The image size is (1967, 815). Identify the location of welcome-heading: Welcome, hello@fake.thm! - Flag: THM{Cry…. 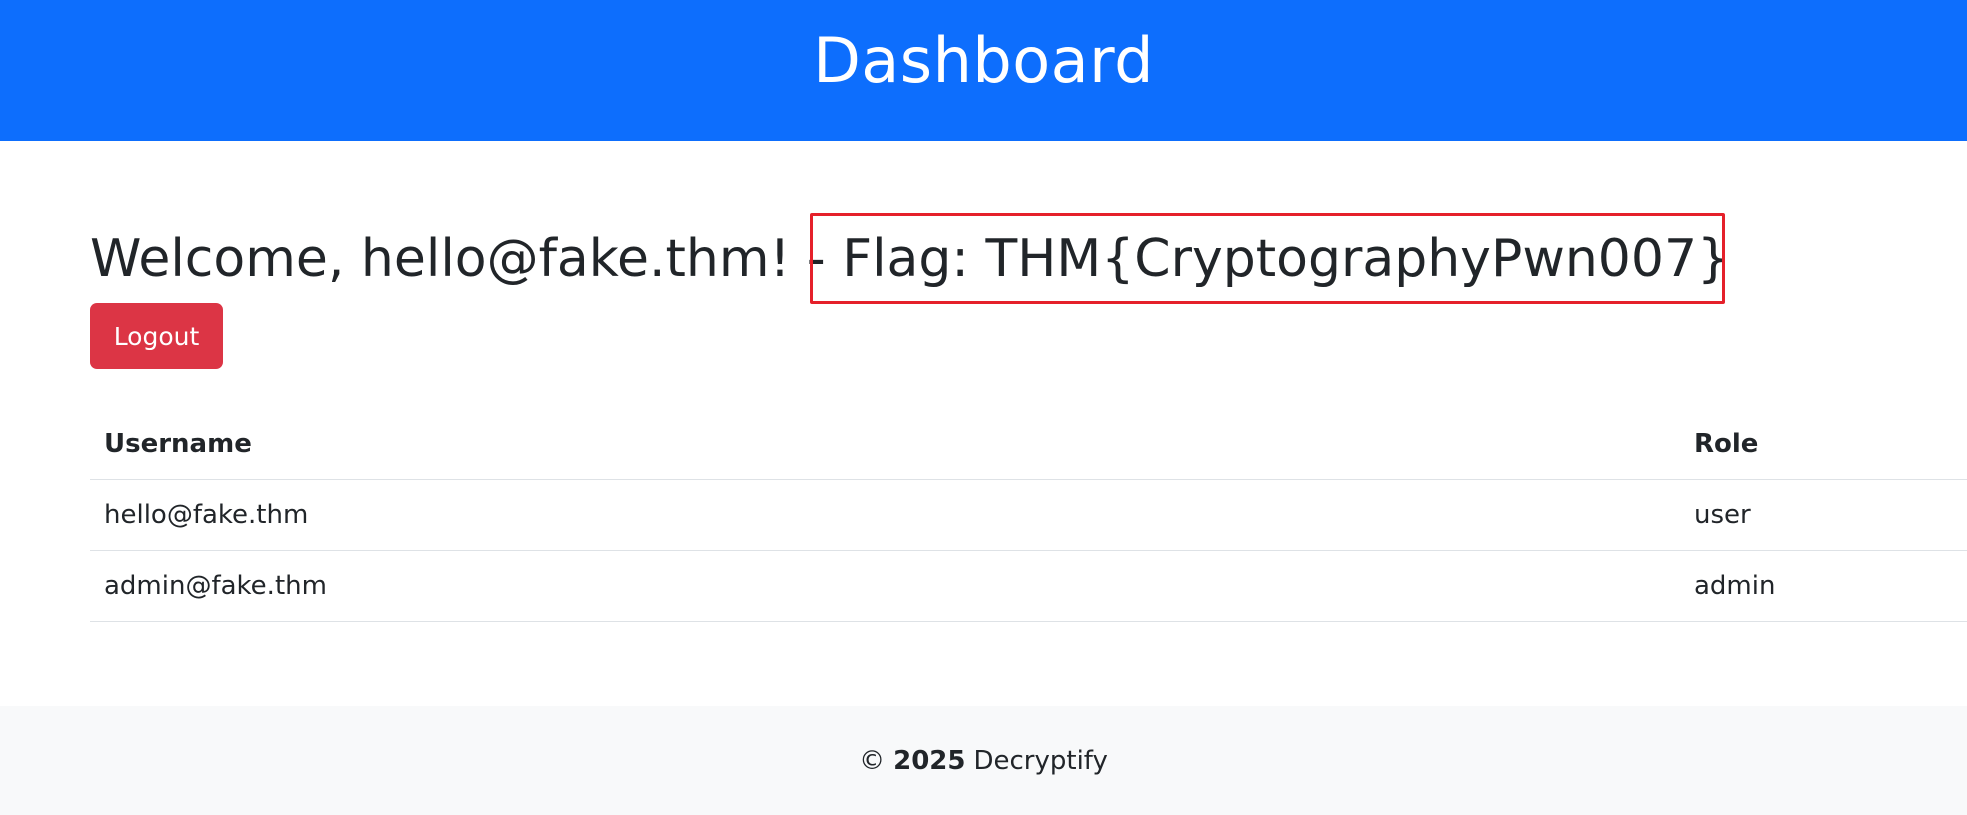
(910, 259).